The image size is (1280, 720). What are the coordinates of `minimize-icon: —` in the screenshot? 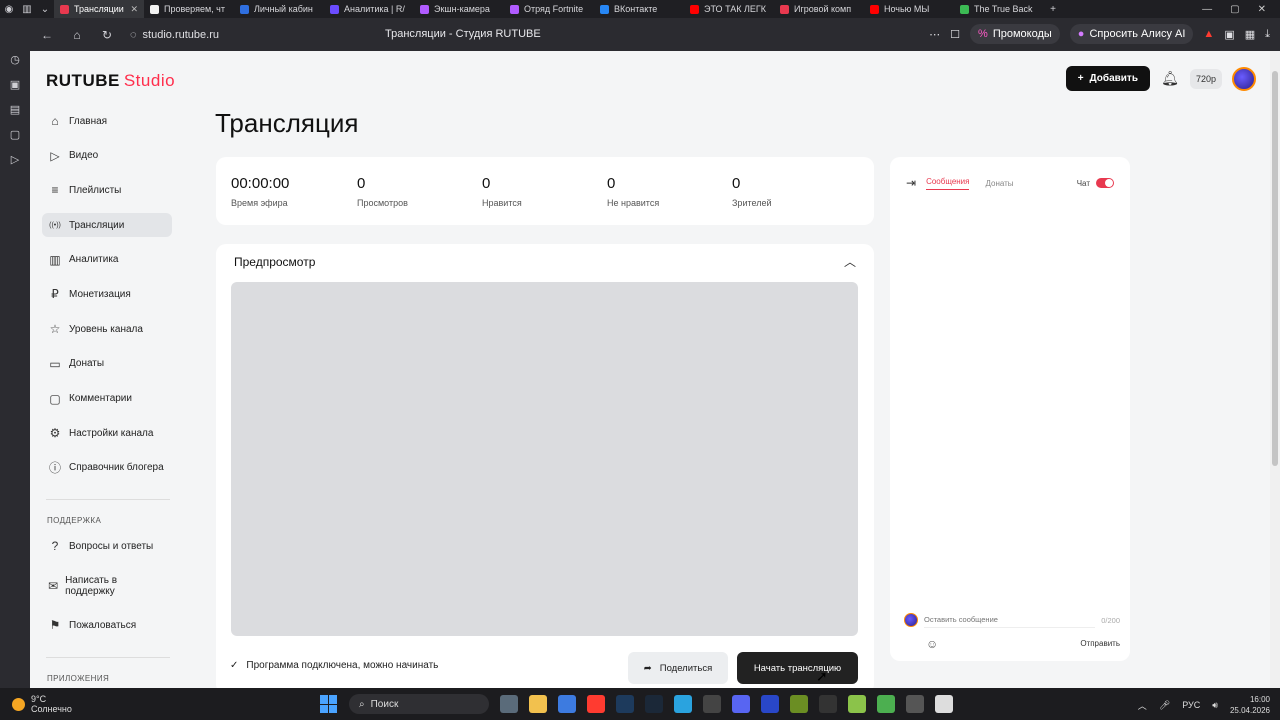 It's located at (1207, 9).